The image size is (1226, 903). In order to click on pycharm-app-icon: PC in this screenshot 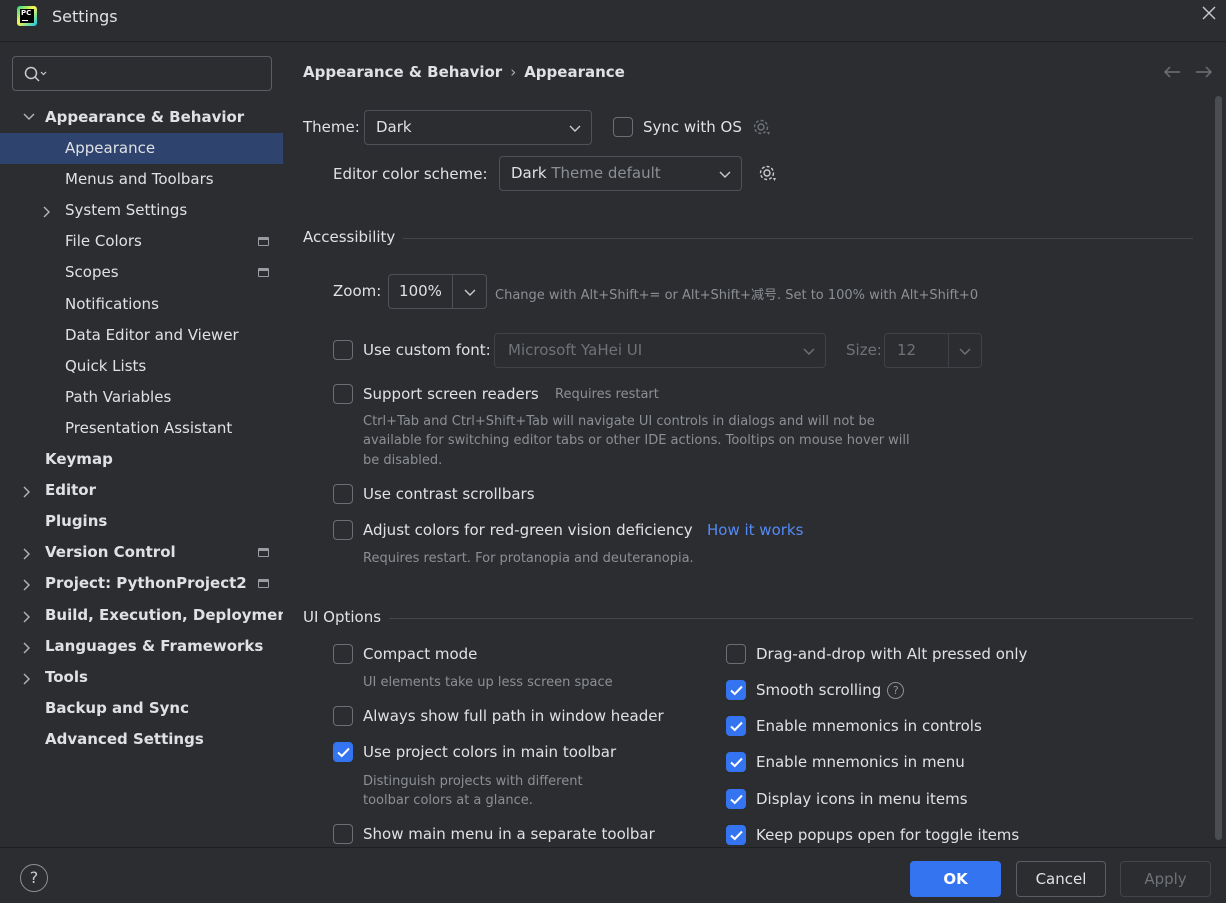, I will do `click(27, 16)`.